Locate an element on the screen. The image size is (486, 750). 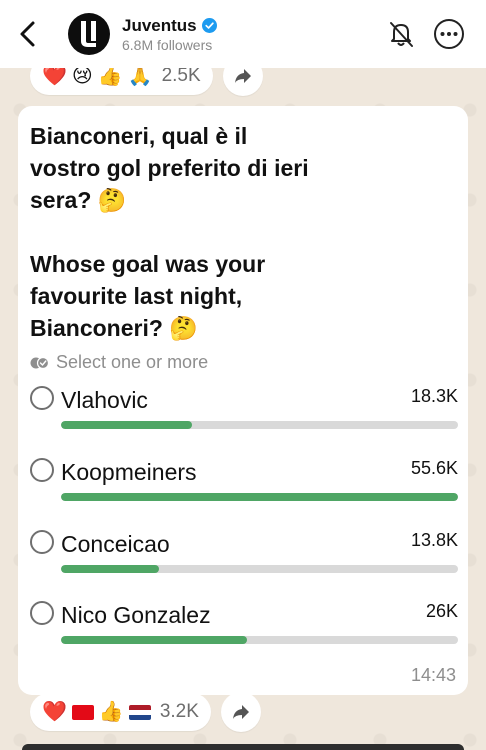
poll-option: Nico Gonzalez 26K is located at coordinates (244, 626).